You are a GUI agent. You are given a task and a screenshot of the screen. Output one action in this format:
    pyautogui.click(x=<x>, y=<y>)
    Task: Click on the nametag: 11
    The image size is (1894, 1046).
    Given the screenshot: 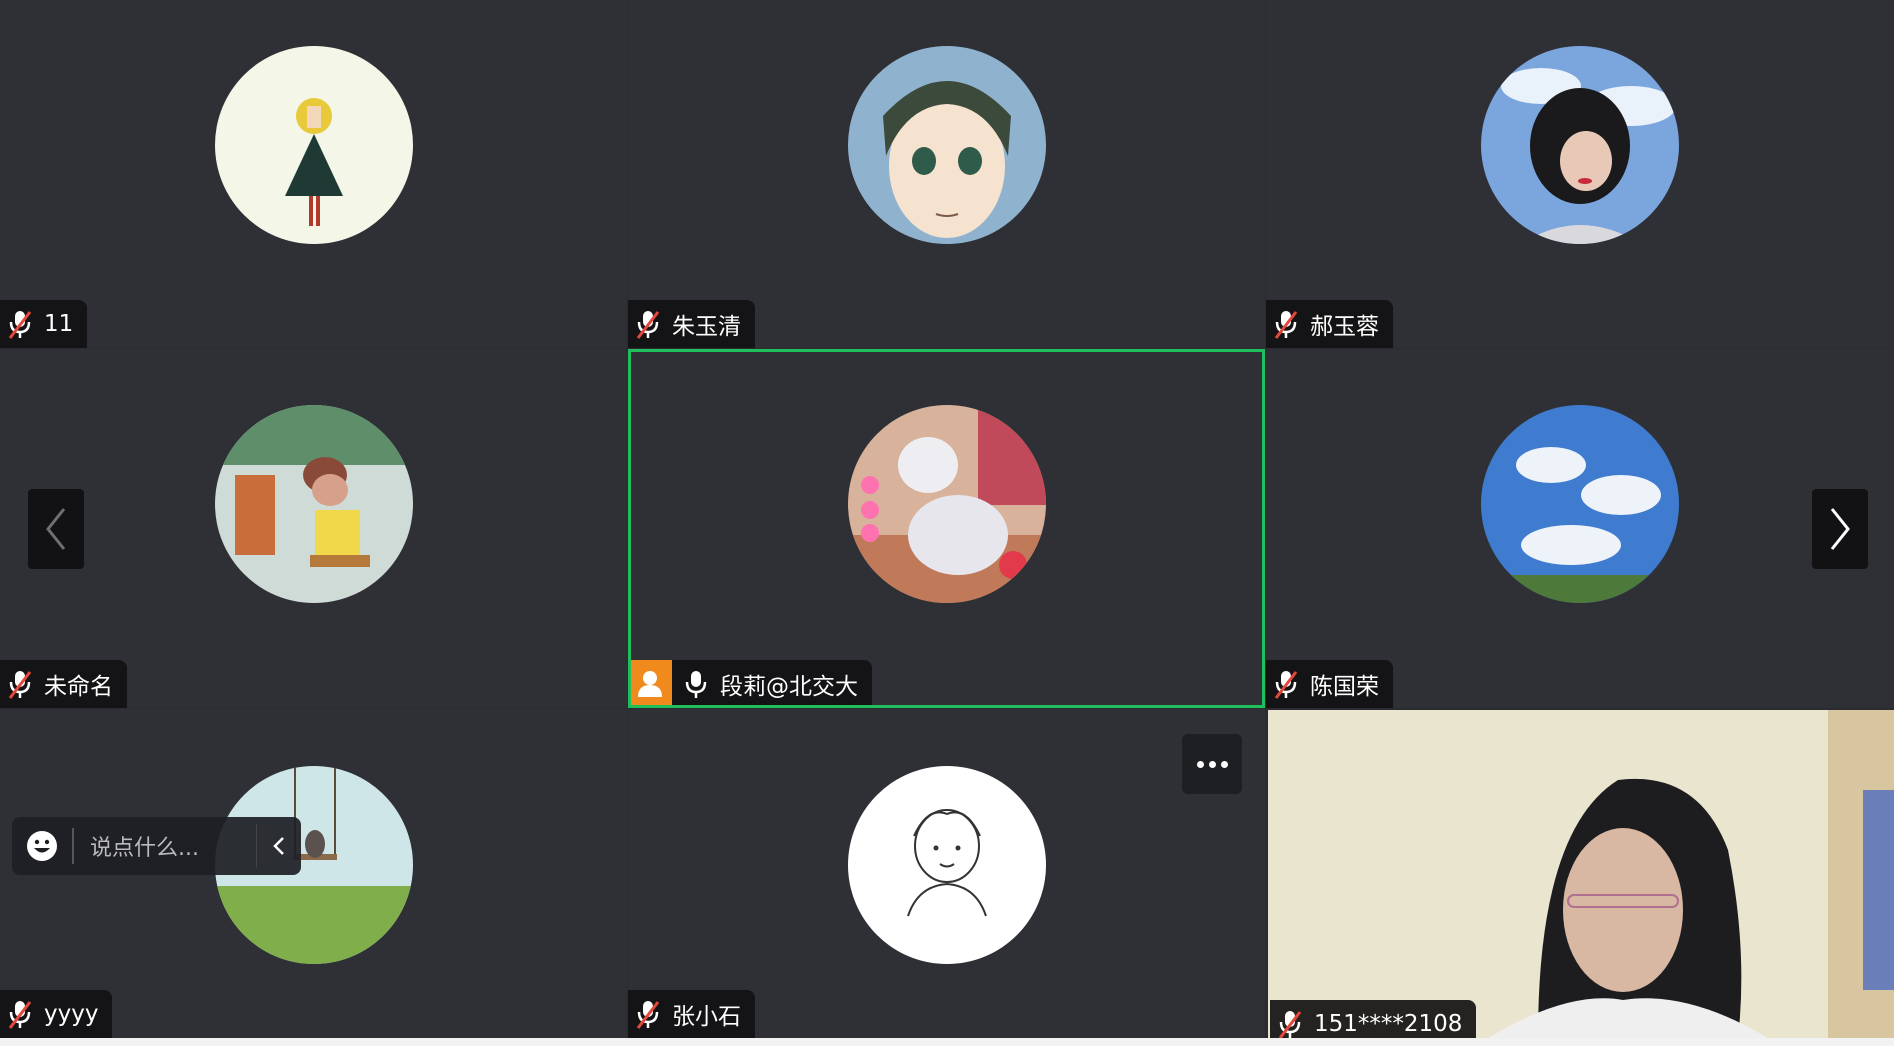 What is the action you would take?
    pyautogui.click(x=44, y=324)
    